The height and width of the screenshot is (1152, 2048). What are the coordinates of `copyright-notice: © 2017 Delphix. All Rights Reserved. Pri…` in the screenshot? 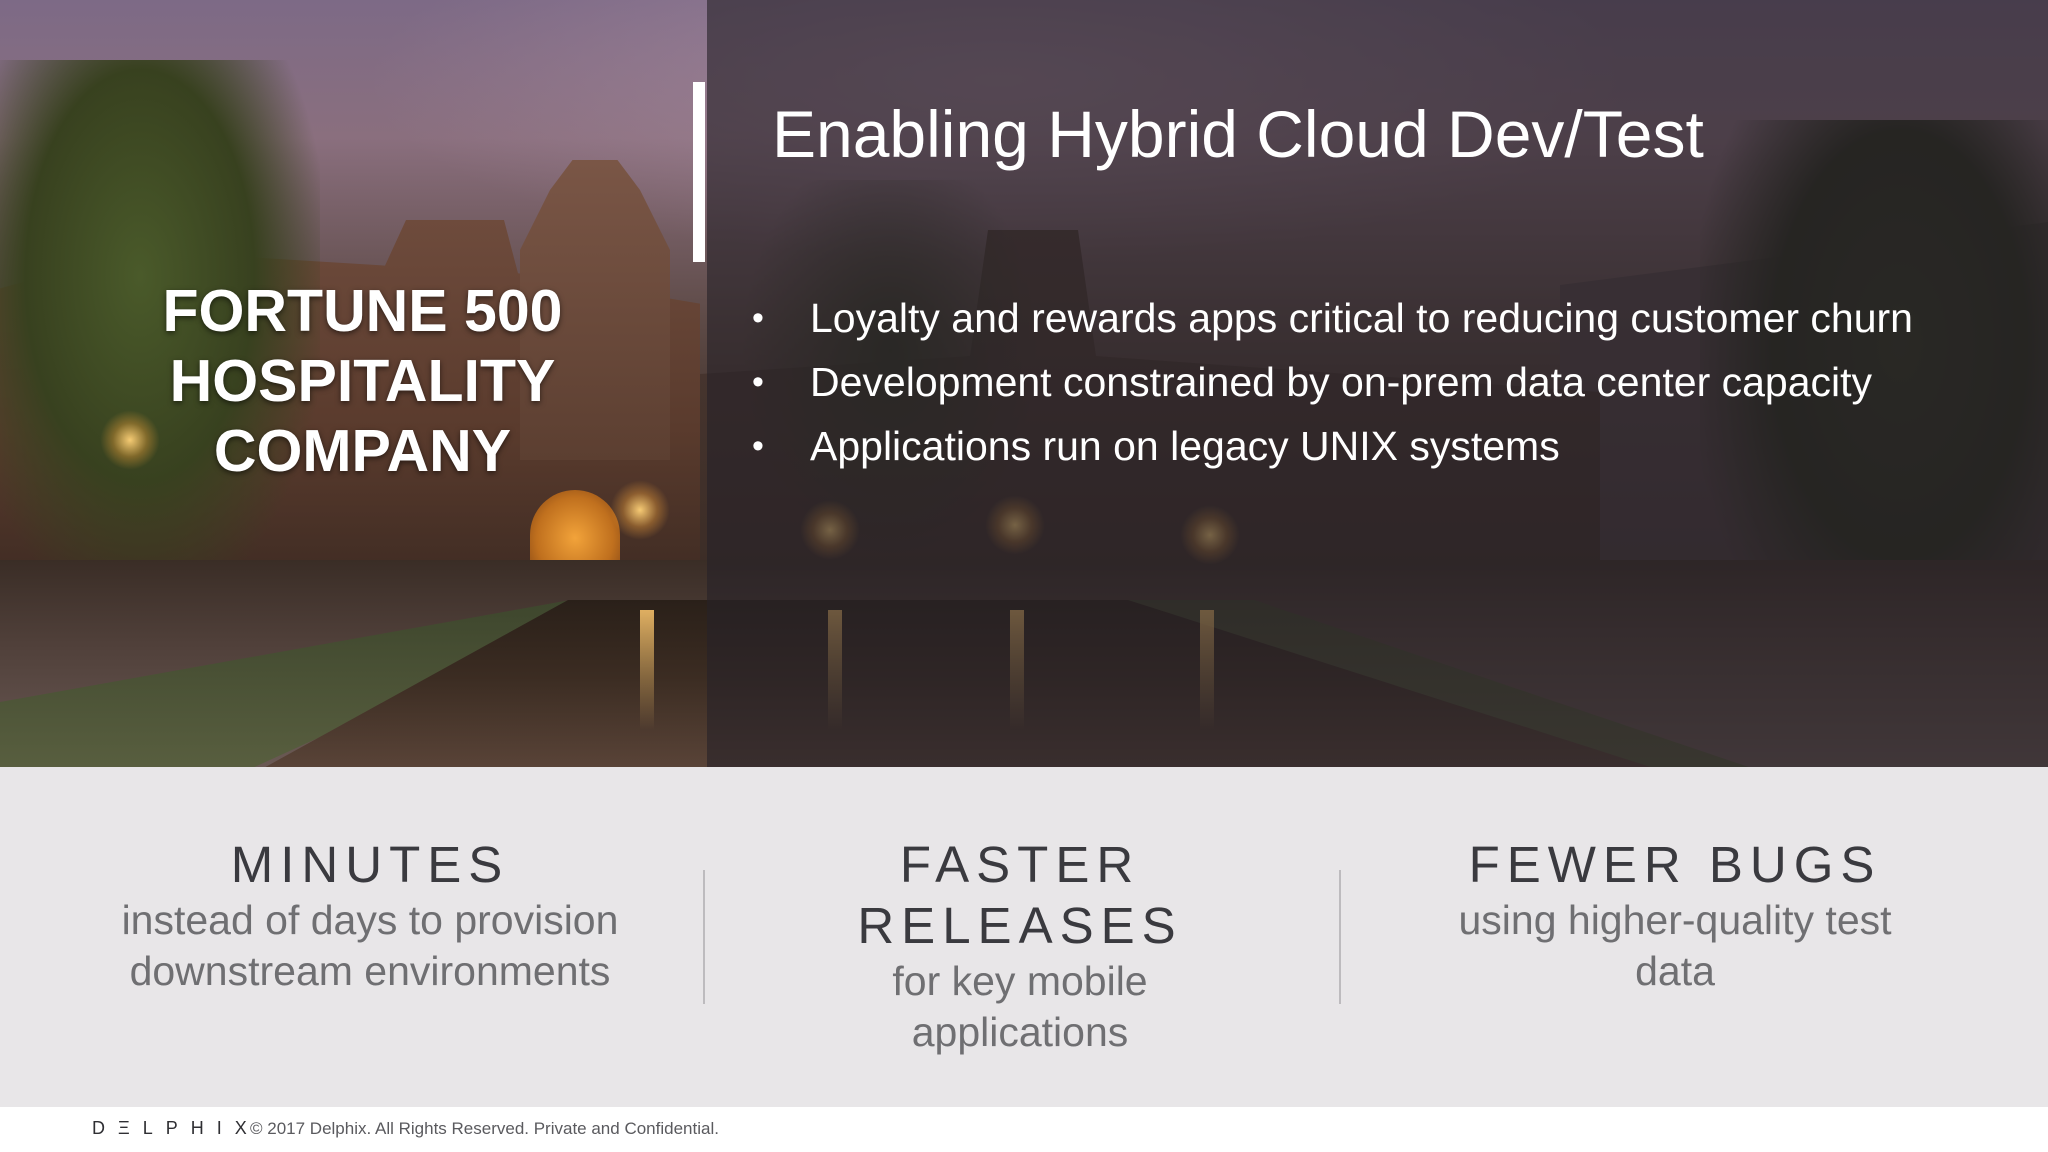 It's located at (484, 1128).